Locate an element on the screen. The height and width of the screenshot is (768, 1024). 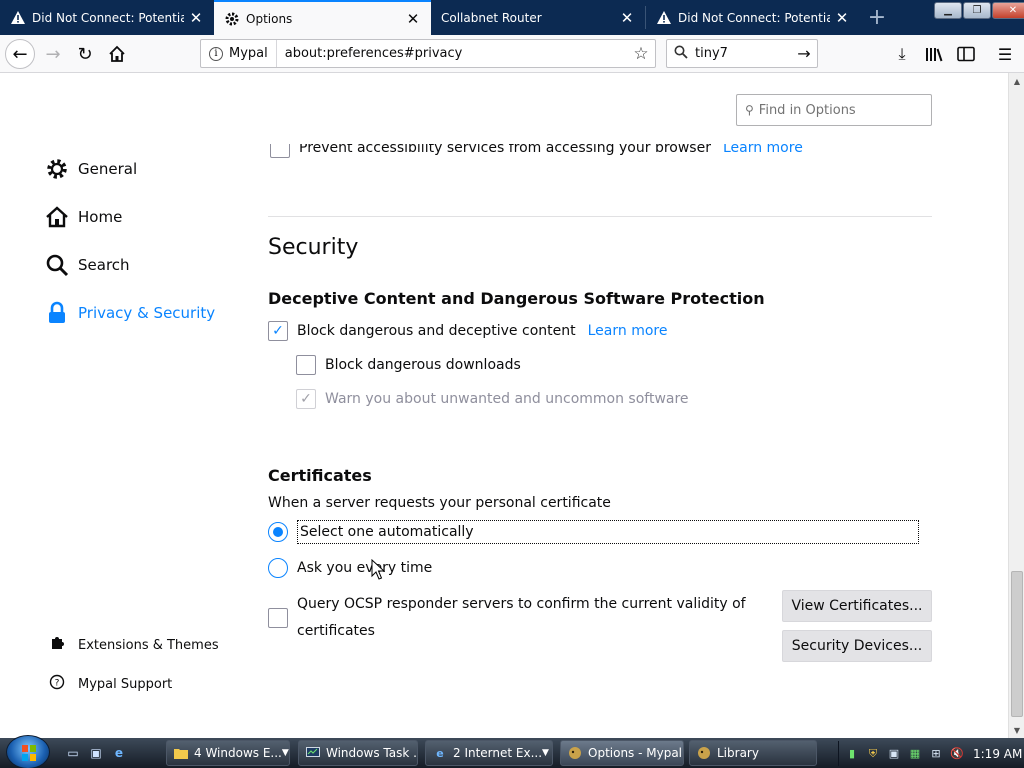
warning-icon is located at coordinates (18, 17).